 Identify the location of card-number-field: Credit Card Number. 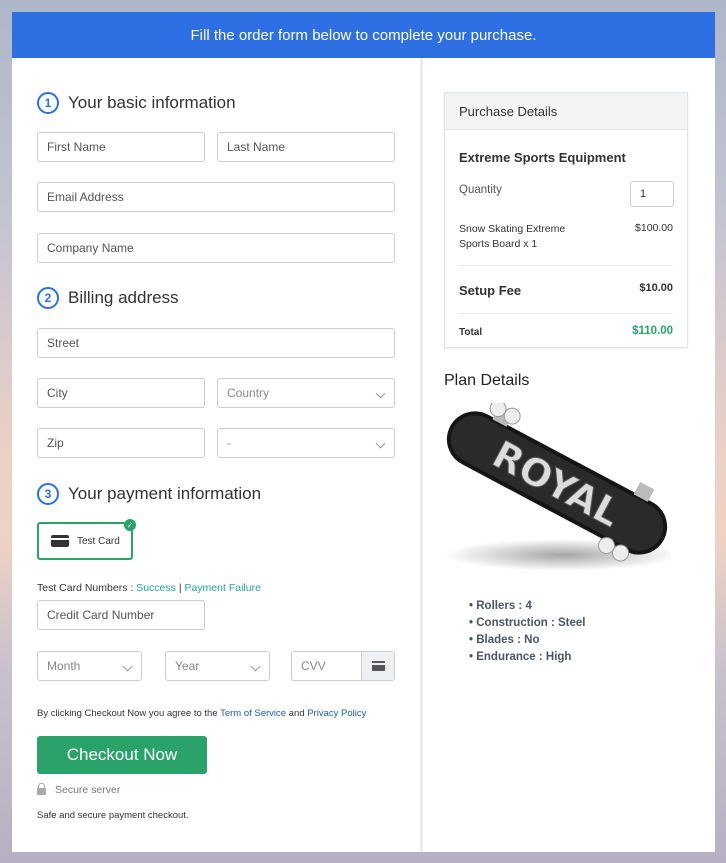
(121, 615).